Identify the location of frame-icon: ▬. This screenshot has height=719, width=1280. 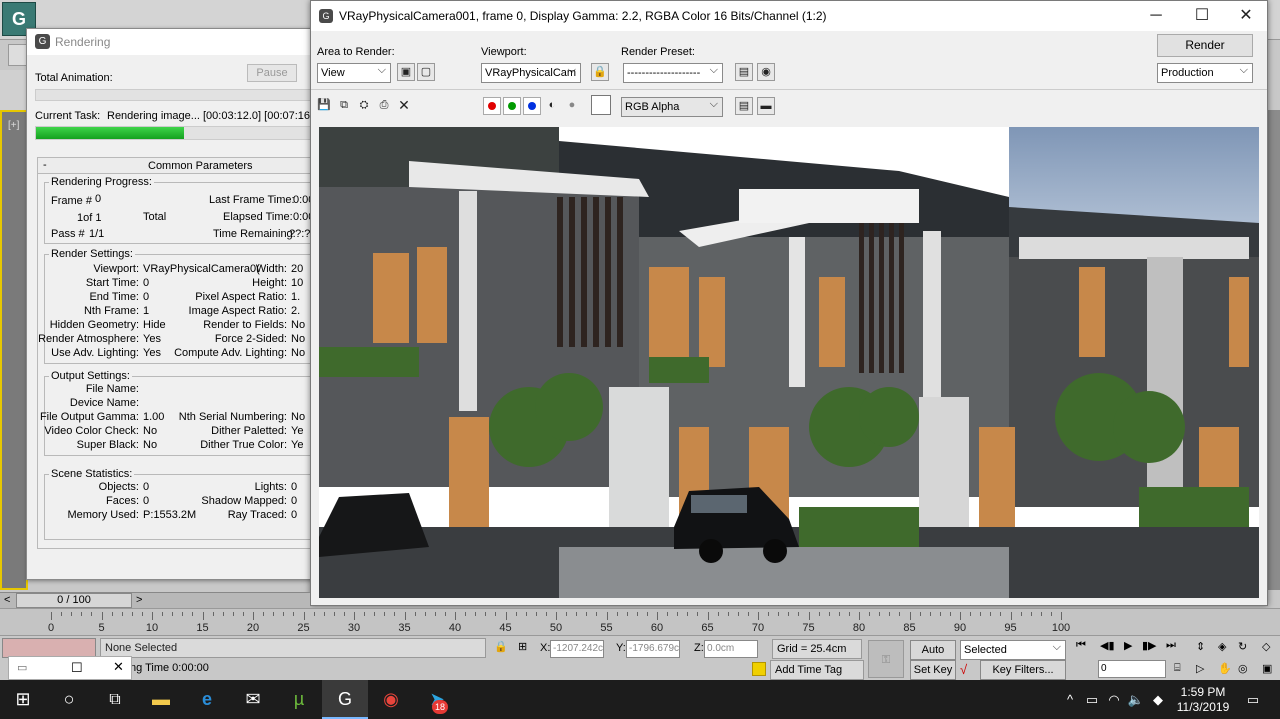
(766, 106).